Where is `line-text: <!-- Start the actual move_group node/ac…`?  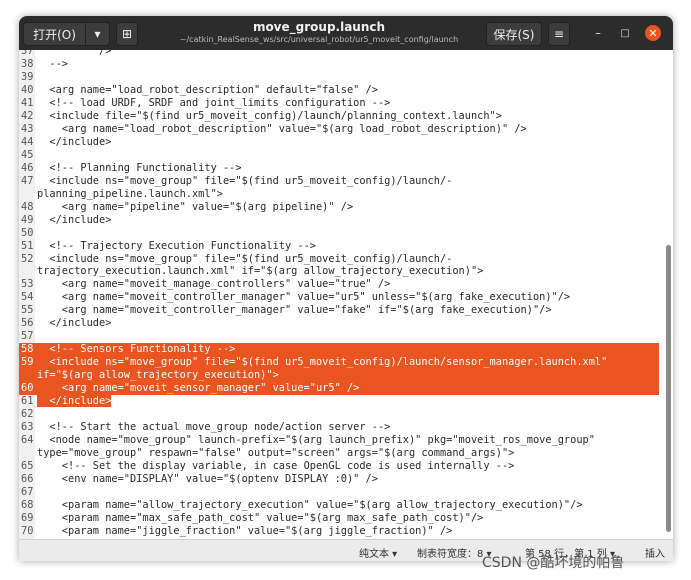 line-text: <!-- Start the actual move_group node/ac… is located at coordinates (214, 427).